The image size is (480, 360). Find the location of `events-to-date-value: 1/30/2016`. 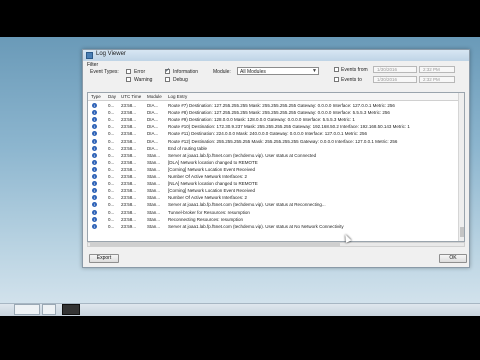

events-to-date-value: 1/30/2016 is located at coordinates (387, 79).